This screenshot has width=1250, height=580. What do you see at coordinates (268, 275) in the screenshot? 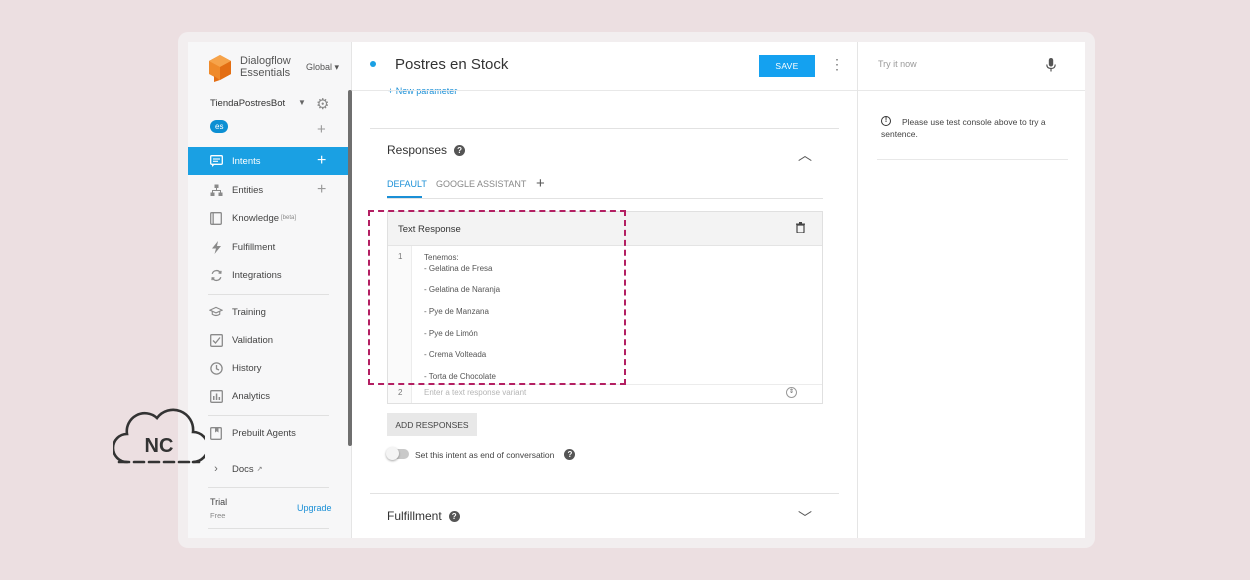
I see `sidebar-item-integrations: Integrations` at bounding box center [268, 275].